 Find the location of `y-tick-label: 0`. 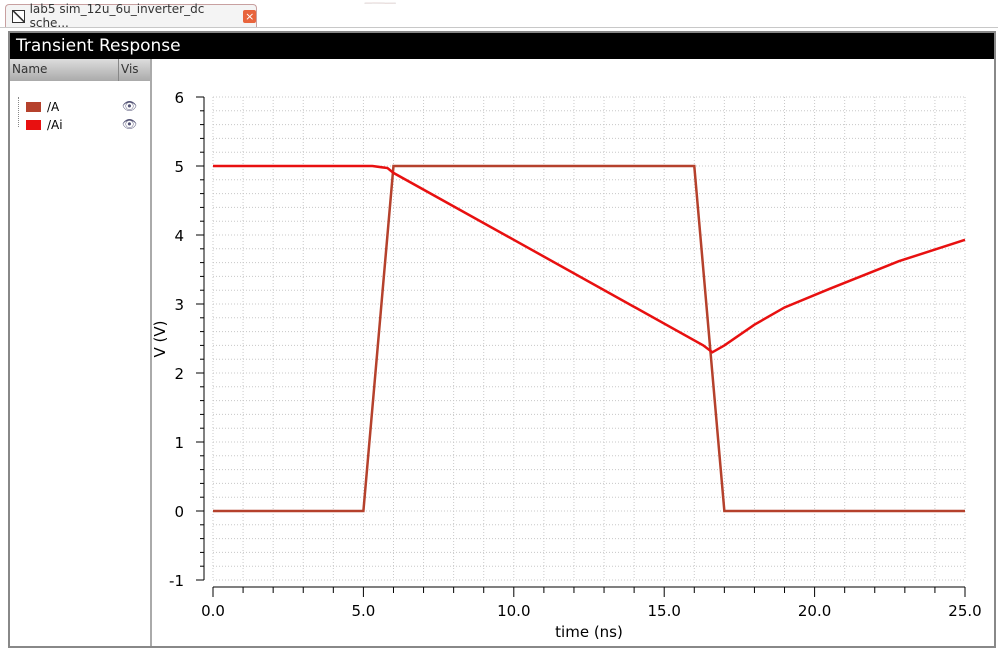

y-tick-label: 0 is located at coordinates (179, 512).